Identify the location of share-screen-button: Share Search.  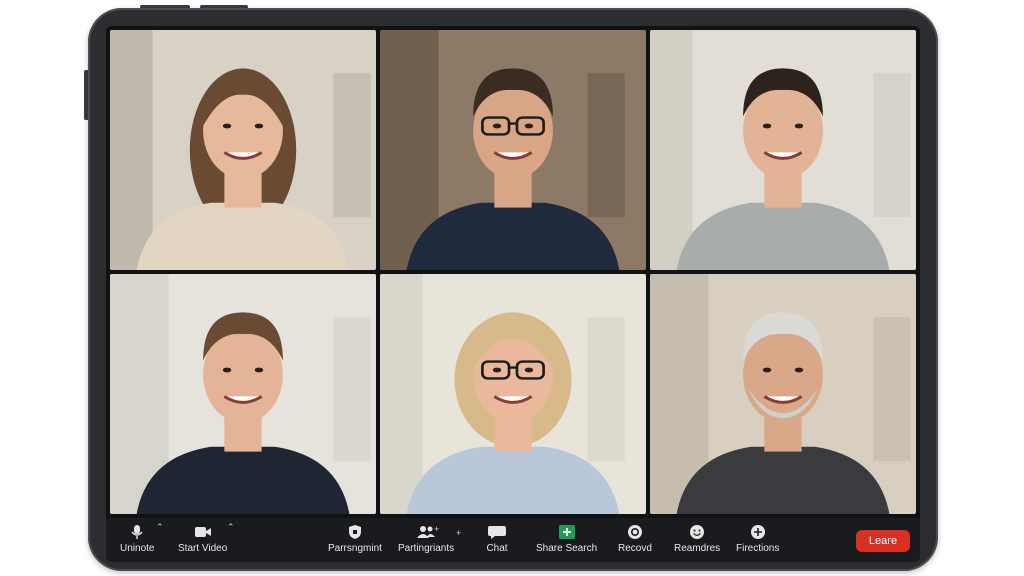
(566, 539).